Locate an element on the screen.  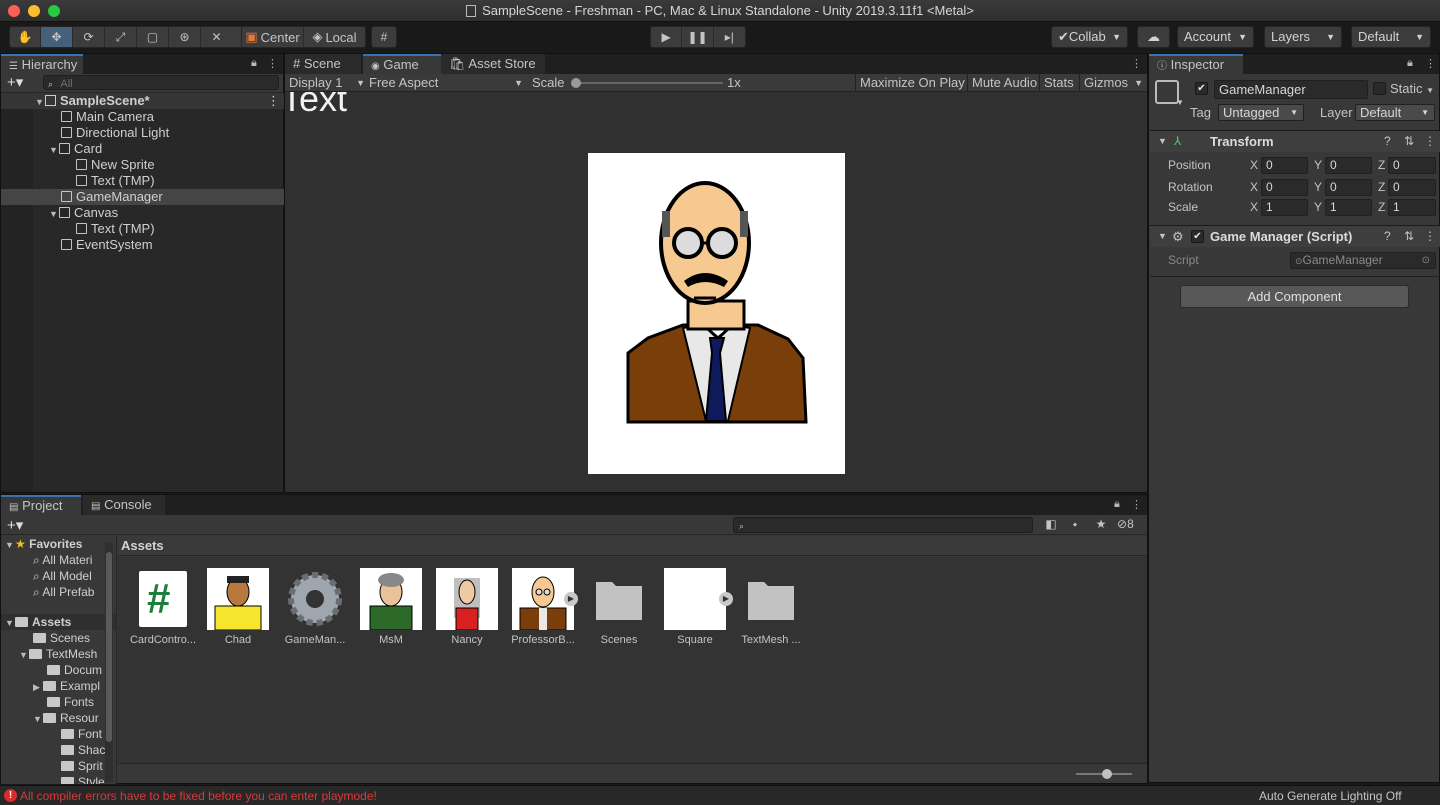
asset-item-nancy: Nancy is located at coordinates (467, 607).